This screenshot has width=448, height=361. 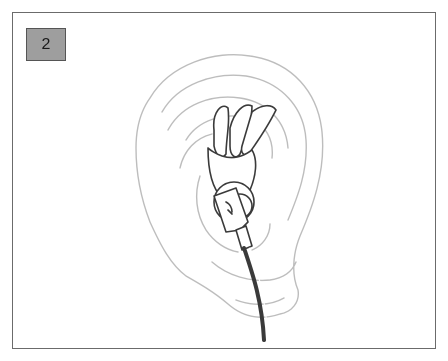 What do you see at coordinates (242, 223) in the screenshot?
I see `earphone` at bounding box center [242, 223].